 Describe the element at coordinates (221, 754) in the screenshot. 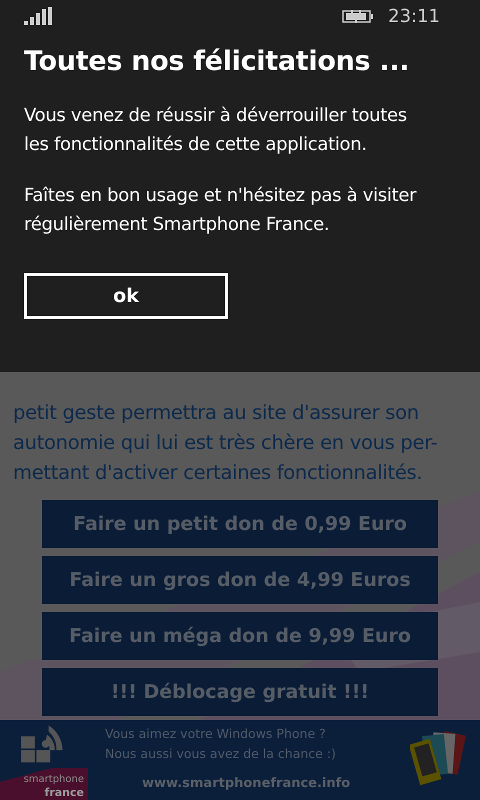

I see `banner-text: Nous aussi vous avez de la chance :)` at that location.